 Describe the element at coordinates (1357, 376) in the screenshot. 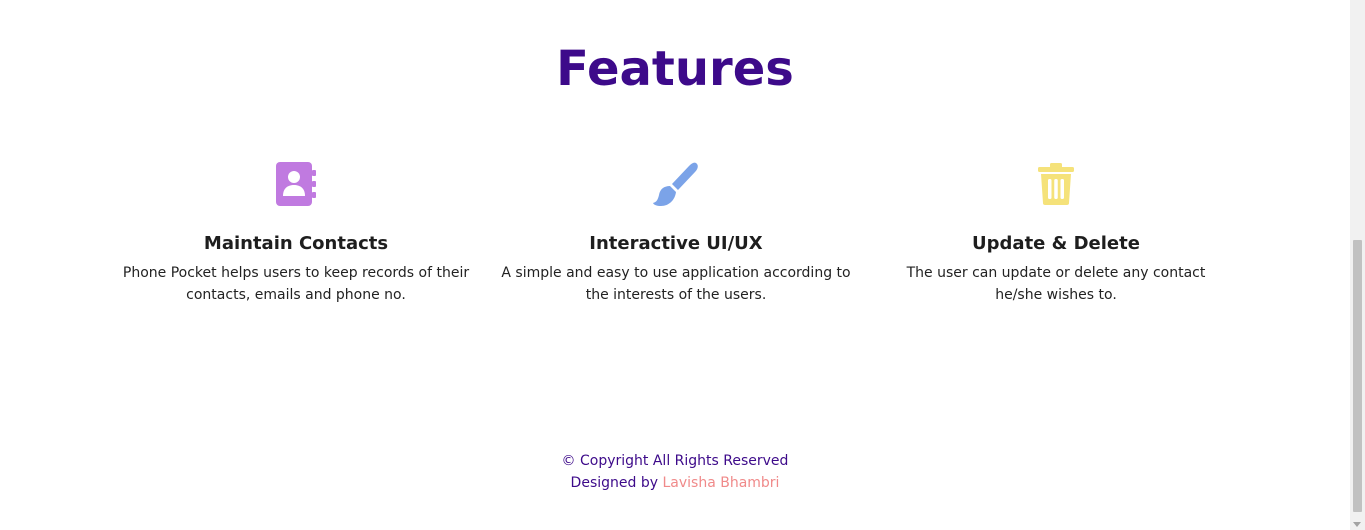

I see `scrollbar-thumb` at that location.